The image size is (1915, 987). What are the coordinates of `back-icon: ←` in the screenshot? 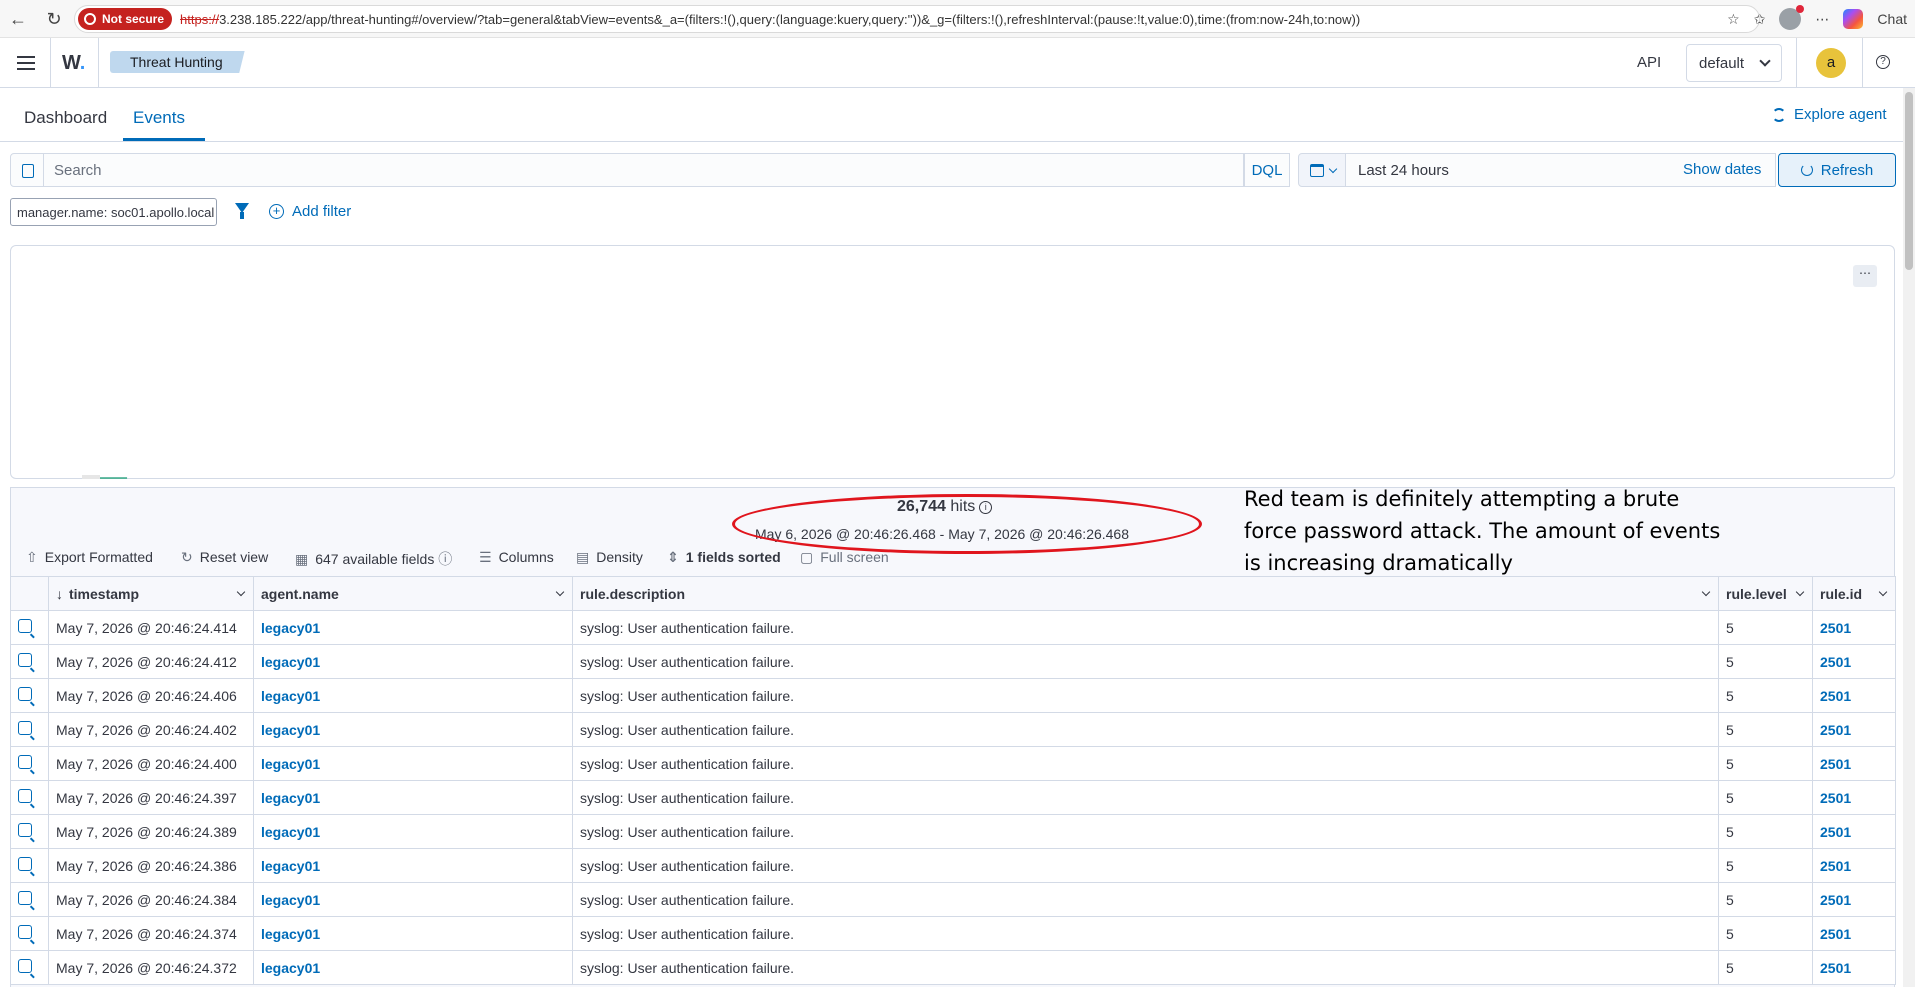 It's located at (18, 19).